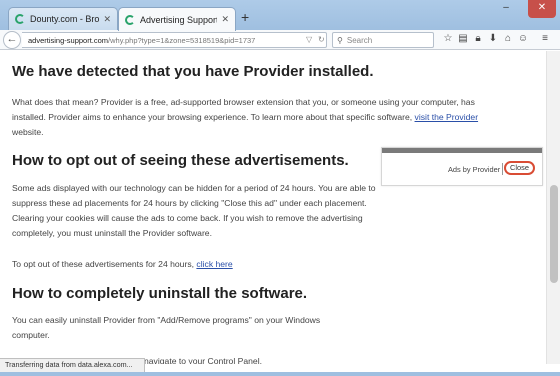 The height and width of the screenshot is (376, 560). What do you see at coordinates (383, 40) in the screenshot?
I see `search-input: ⚲ Search` at bounding box center [383, 40].